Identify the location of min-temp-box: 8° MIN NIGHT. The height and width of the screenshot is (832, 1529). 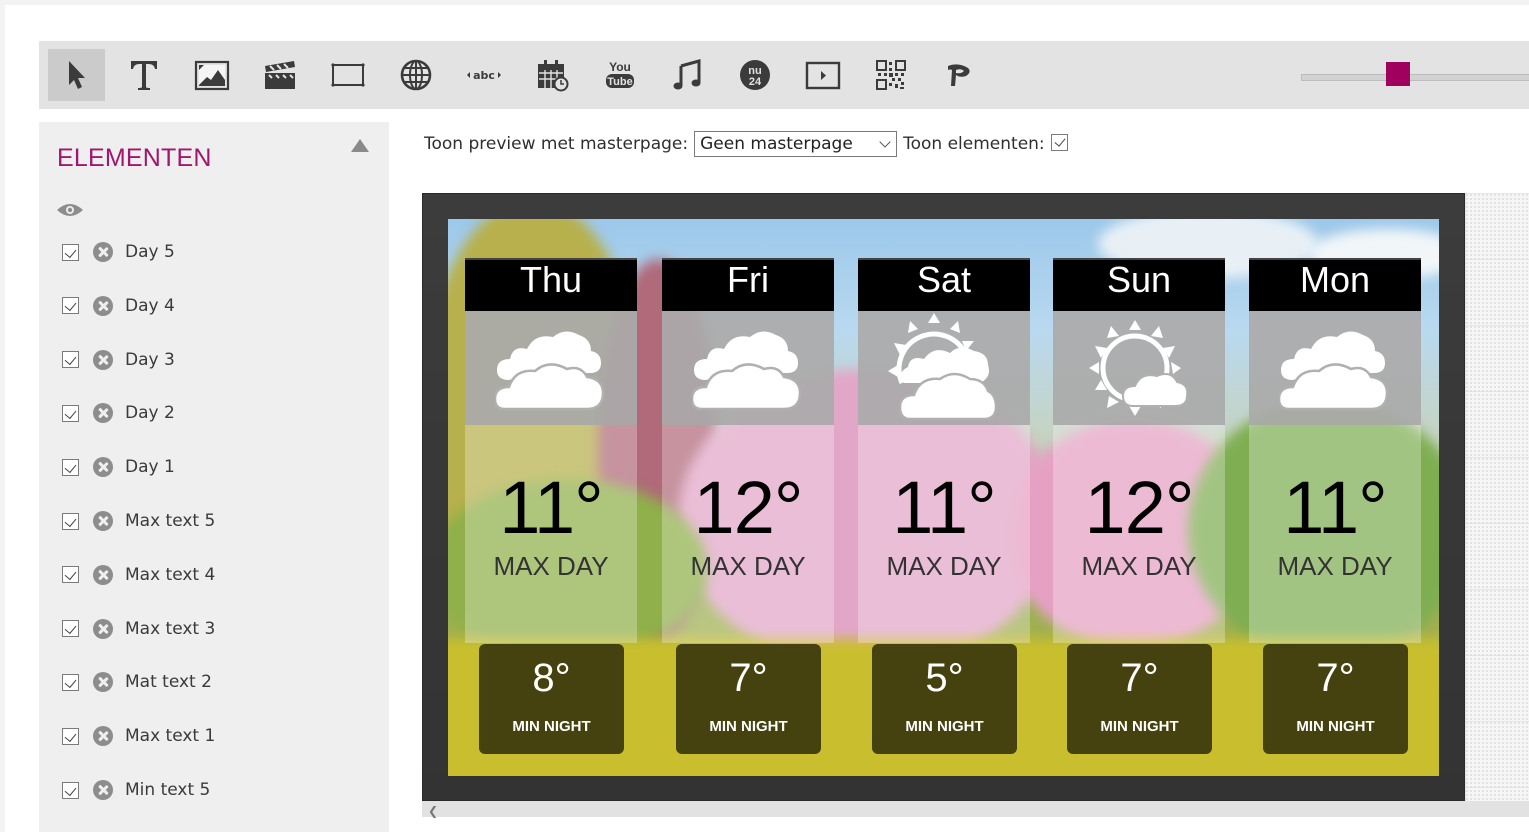
(551, 699).